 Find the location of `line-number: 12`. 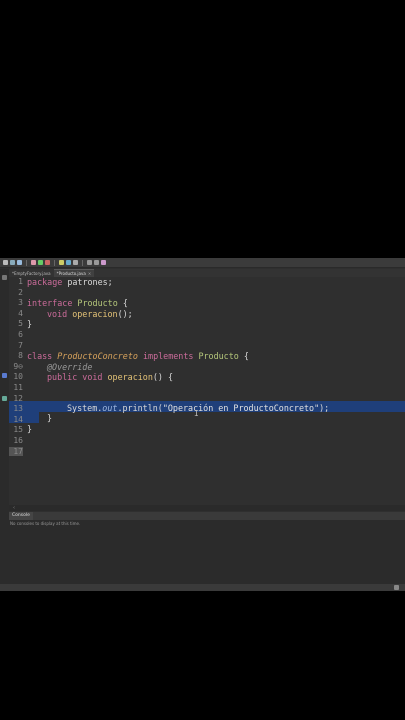

line-number: 12 is located at coordinates (18, 398).